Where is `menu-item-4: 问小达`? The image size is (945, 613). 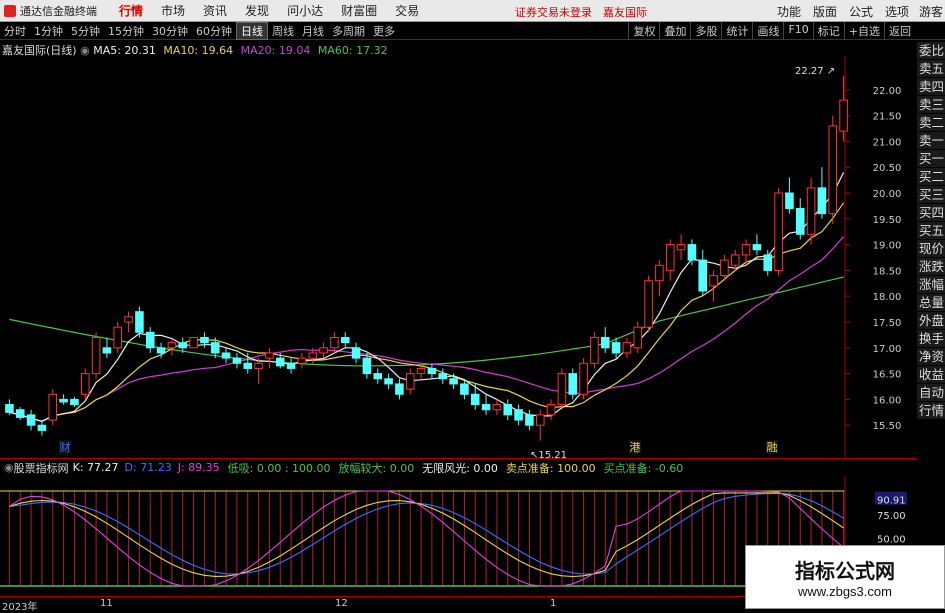
menu-item-4: 问小达 is located at coordinates (305, 10).